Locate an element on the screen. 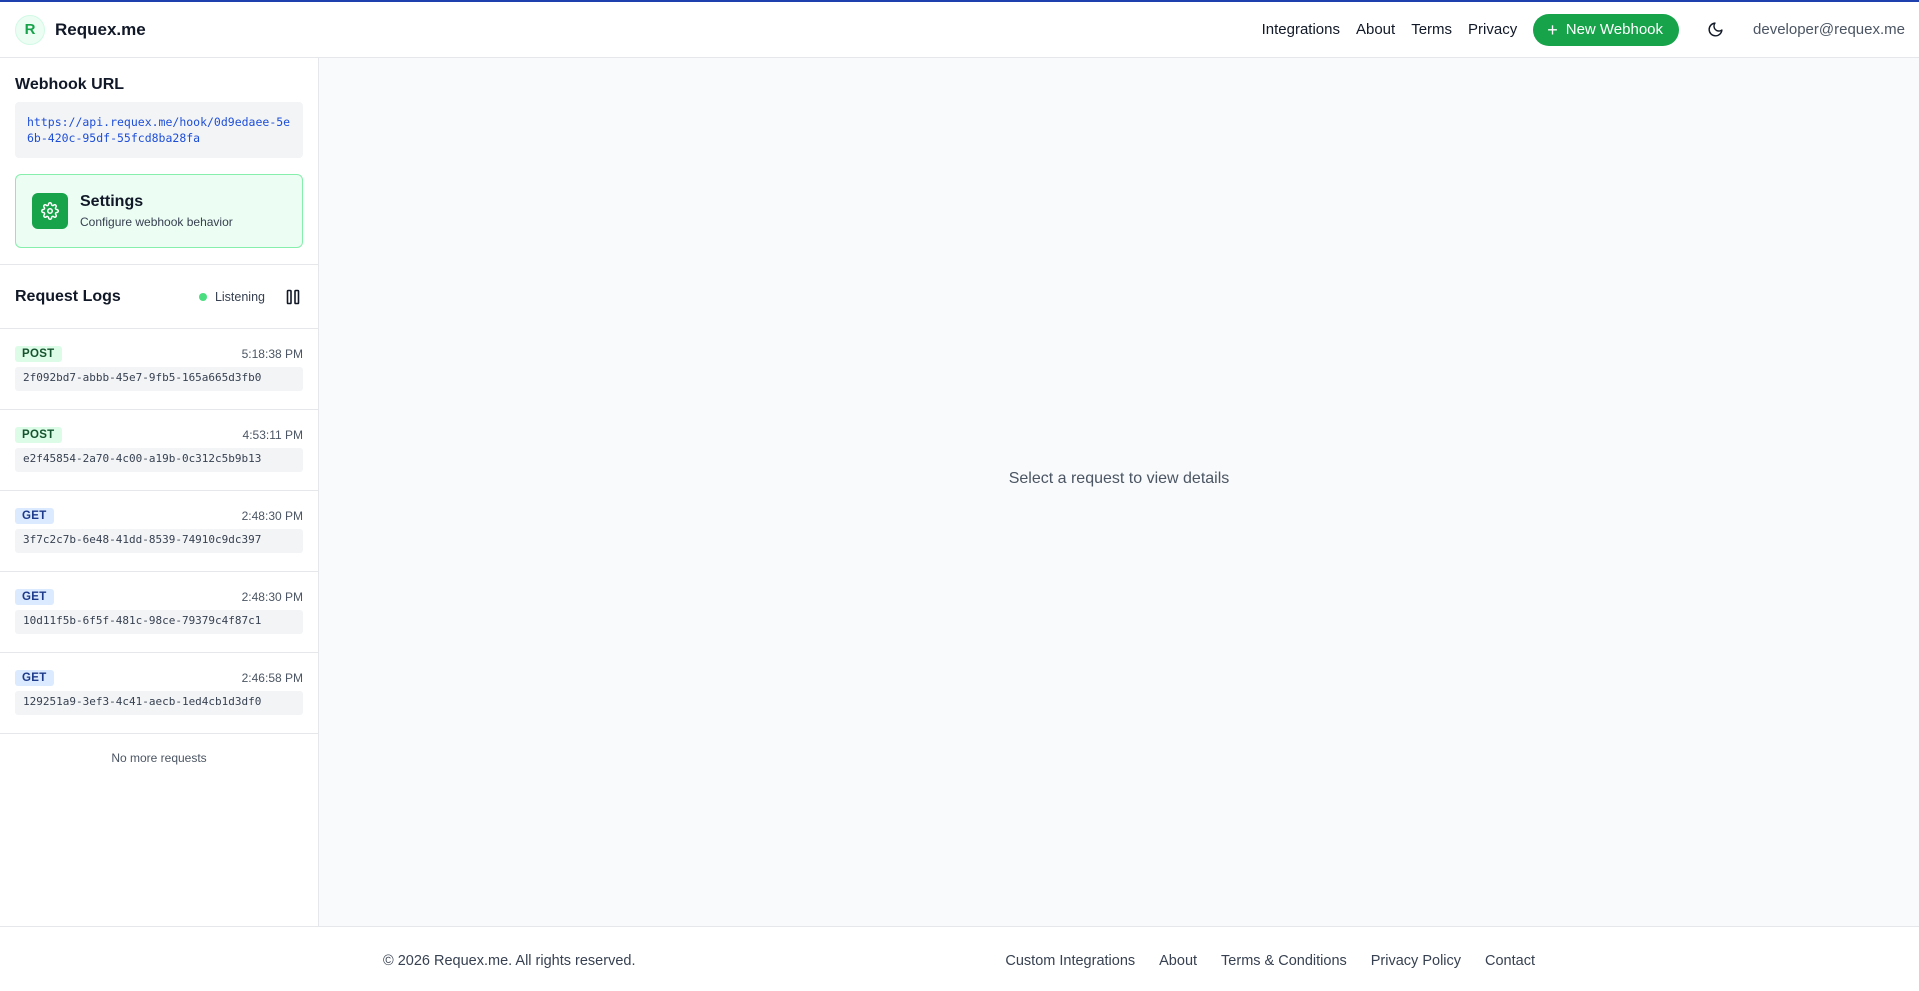 The height and width of the screenshot is (991, 1919). request-id: 2f092bd7-abbb-45e7-9fb5-165a665d3fb0 is located at coordinates (159, 379).